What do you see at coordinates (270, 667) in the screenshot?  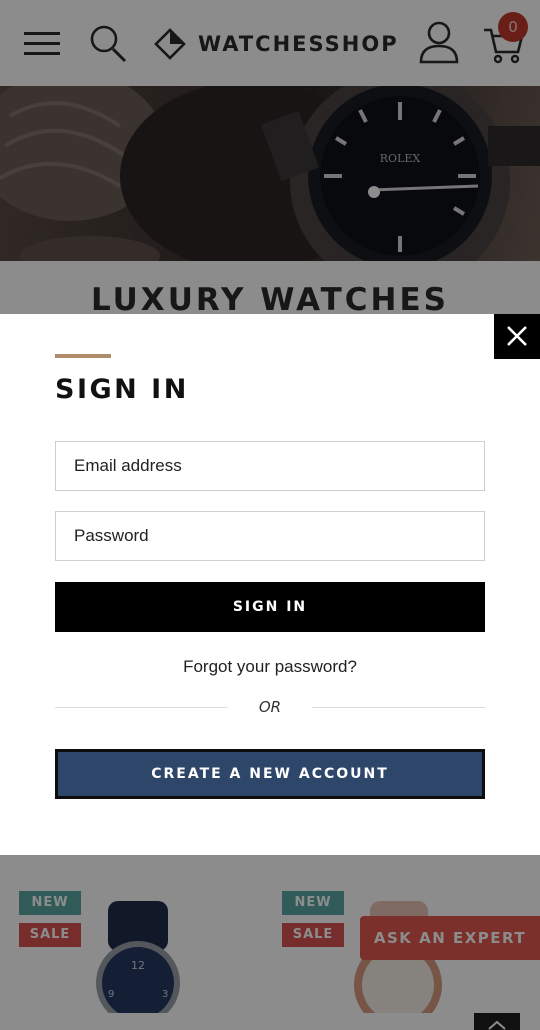 I see `forgot-password-link: Forgot your password?` at bounding box center [270, 667].